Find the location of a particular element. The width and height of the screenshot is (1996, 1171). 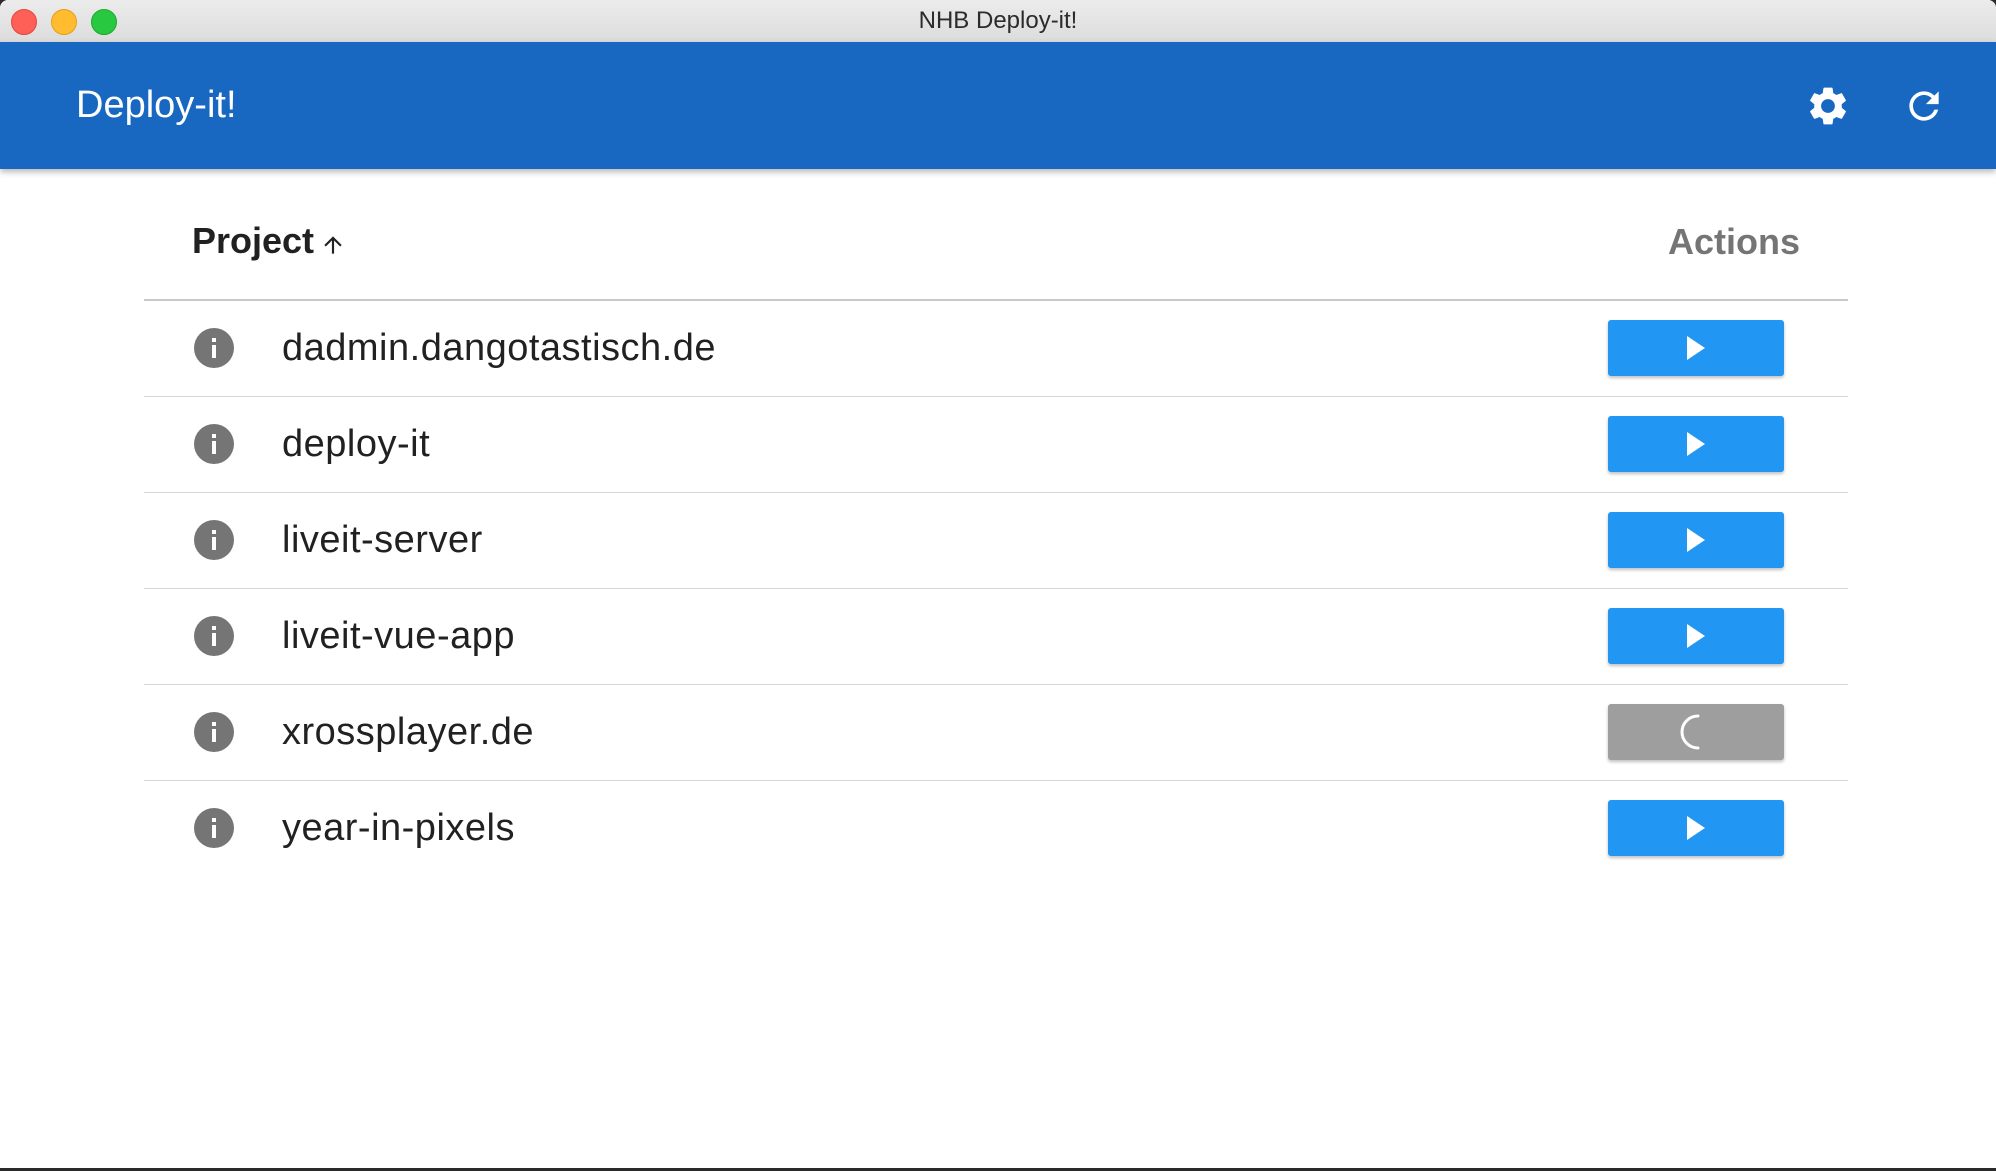

table-row: liveit-vue-app is located at coordinates (996, 637).